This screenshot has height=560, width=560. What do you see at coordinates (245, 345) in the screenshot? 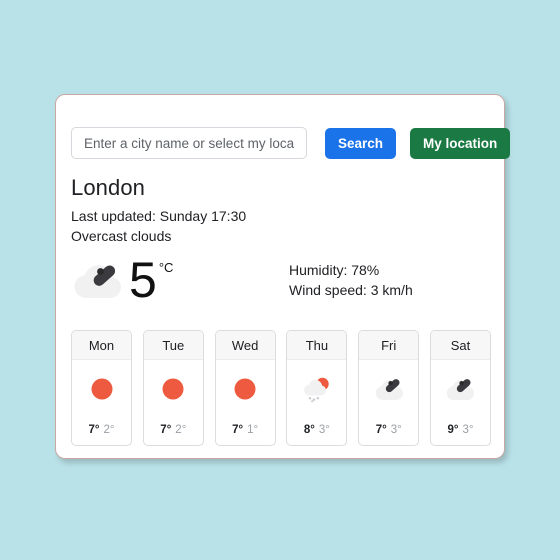
I see `forecast-day-label: Wed` at bounding box center [245, 345].